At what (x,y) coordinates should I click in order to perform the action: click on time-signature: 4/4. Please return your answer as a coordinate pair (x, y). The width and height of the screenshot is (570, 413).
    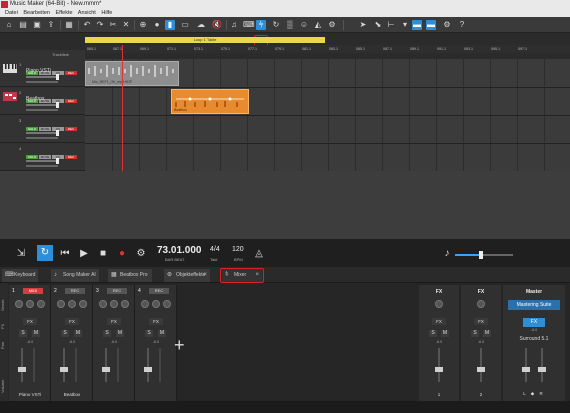
    Looking at the image, I should click on (215, 249).